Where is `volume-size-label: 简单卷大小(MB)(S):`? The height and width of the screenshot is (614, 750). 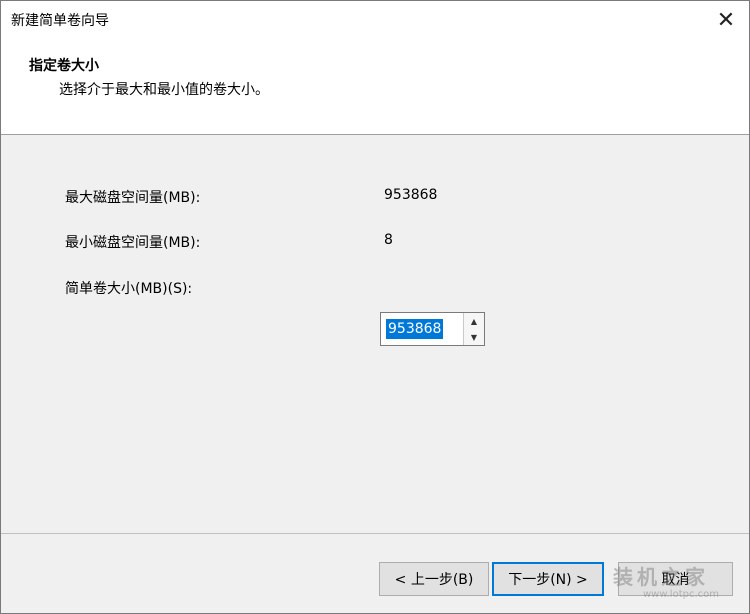 volume-size-label: 简单卷大小(MB)(S): is located at coordinates (129, 289).